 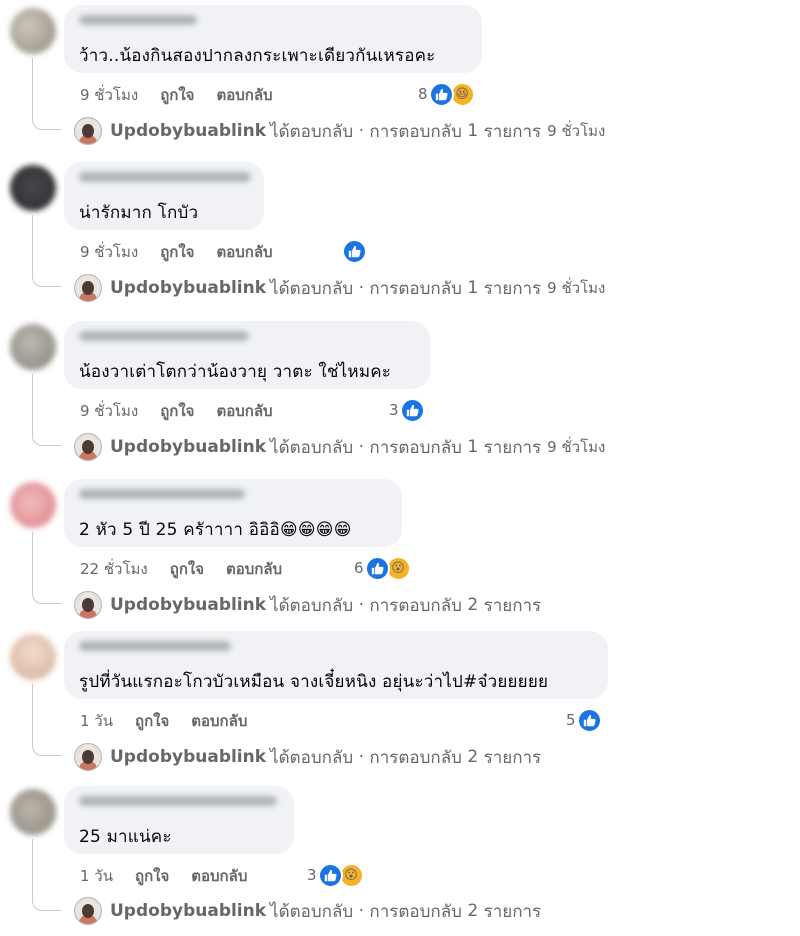 I want to click on reaction-summary: 8 😆, so click(x=446, y=94).